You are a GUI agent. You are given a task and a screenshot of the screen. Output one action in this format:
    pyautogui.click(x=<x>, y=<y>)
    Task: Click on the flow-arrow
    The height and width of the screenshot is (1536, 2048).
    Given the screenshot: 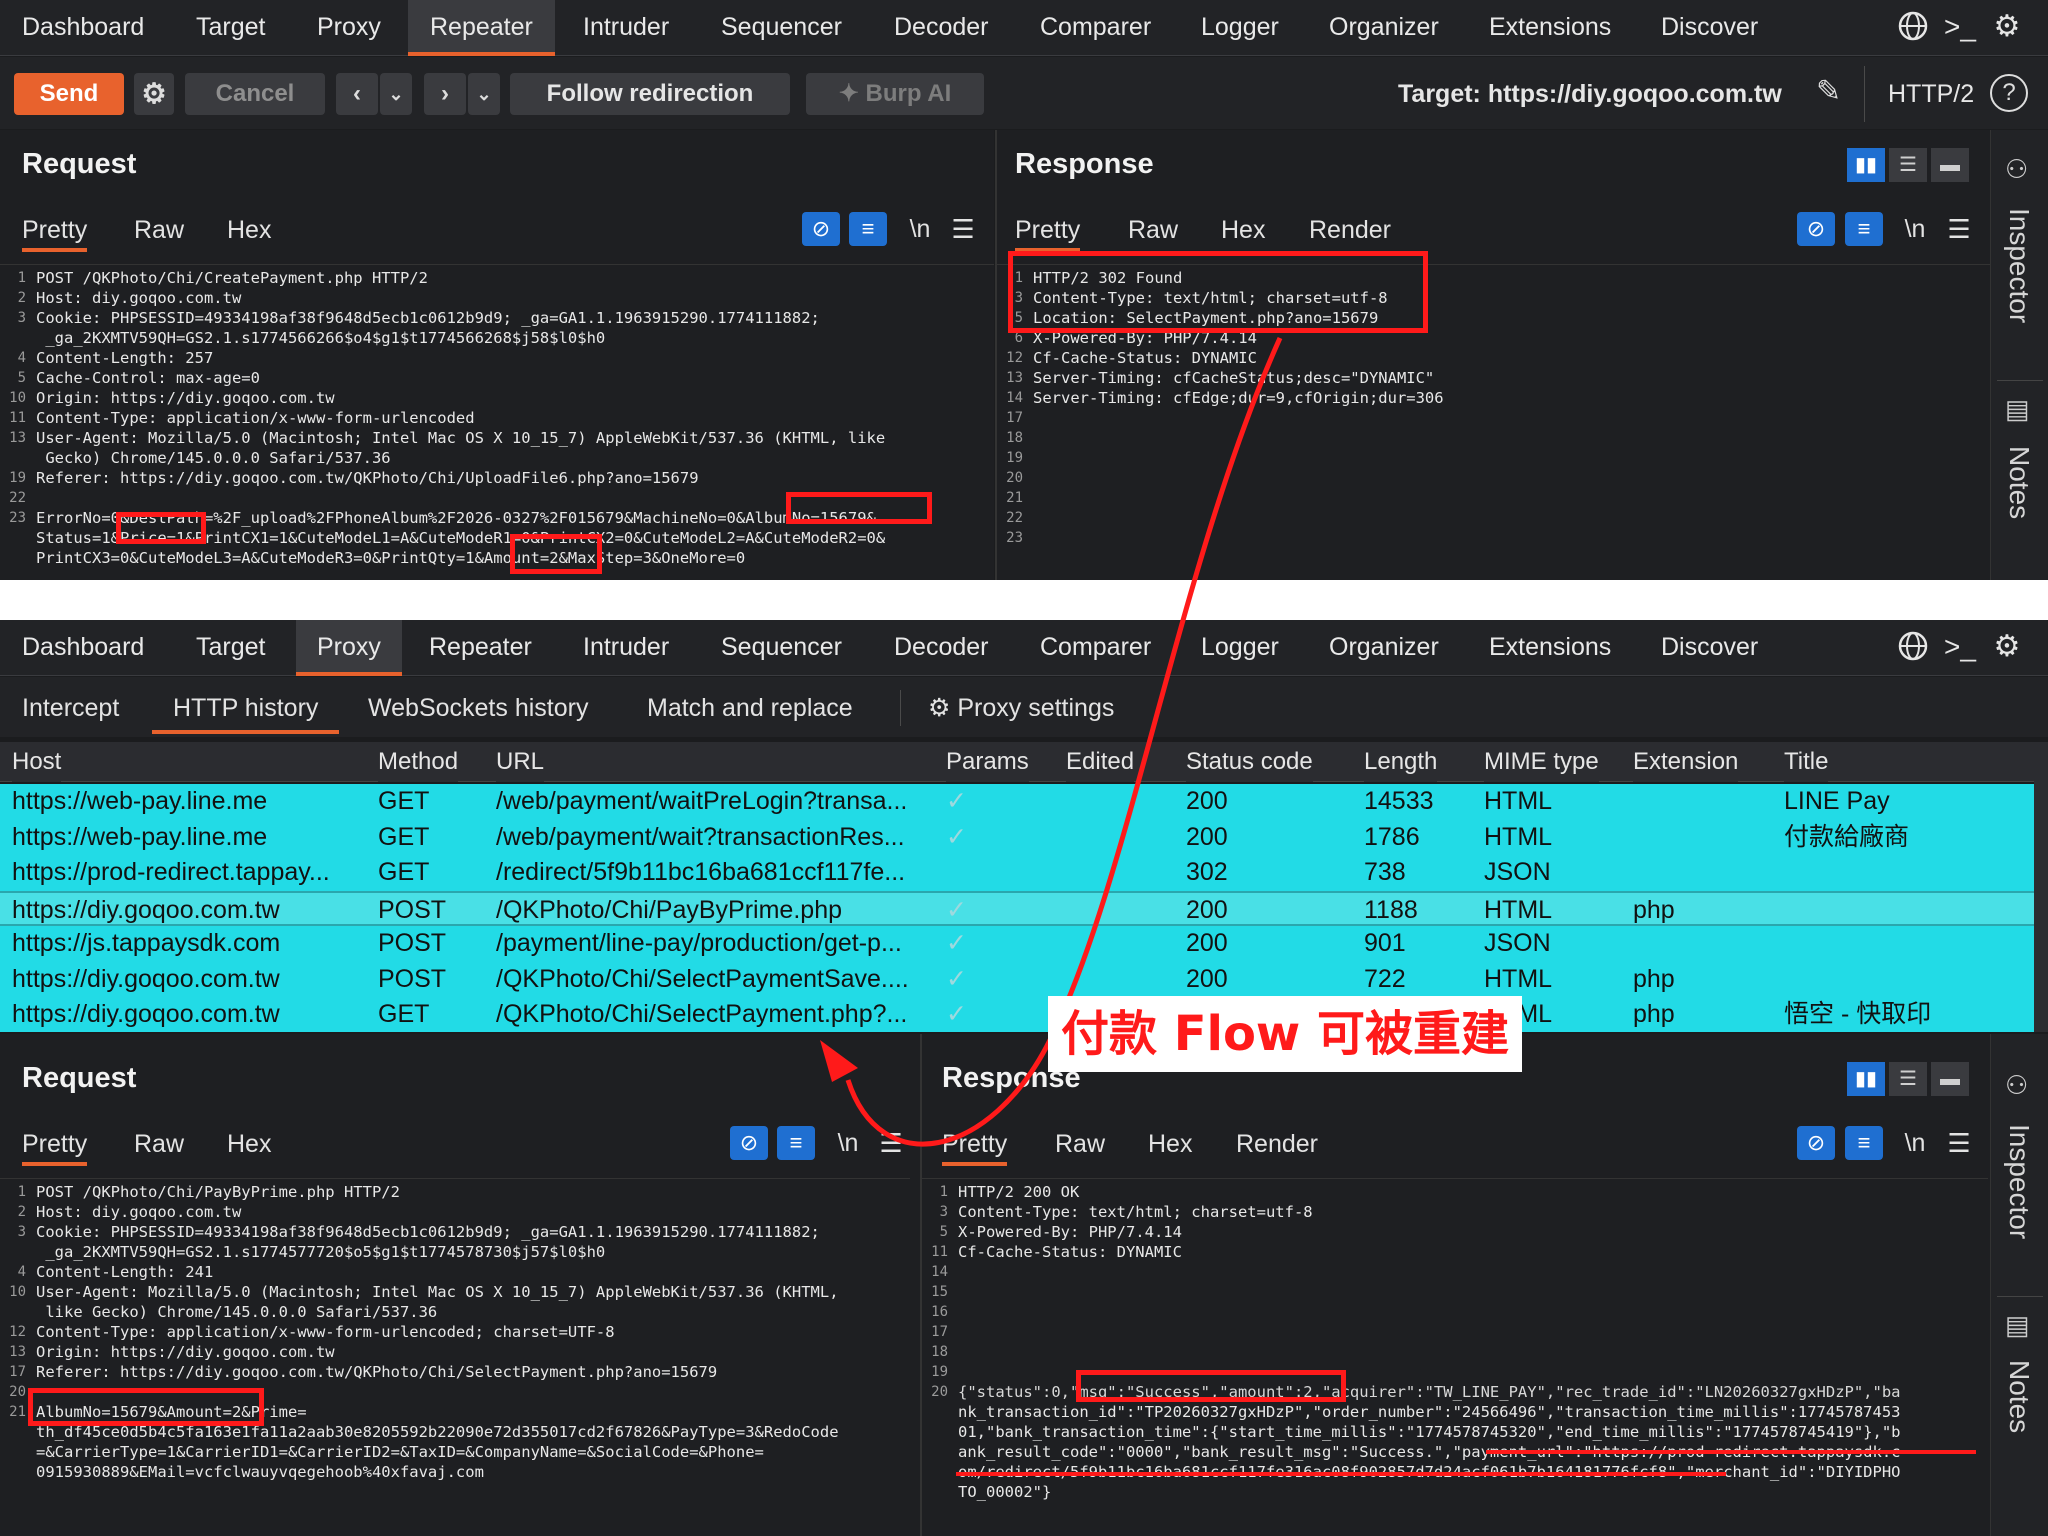 What is the action you would take?
    pyautogui.click(x=1051, y=741)
    